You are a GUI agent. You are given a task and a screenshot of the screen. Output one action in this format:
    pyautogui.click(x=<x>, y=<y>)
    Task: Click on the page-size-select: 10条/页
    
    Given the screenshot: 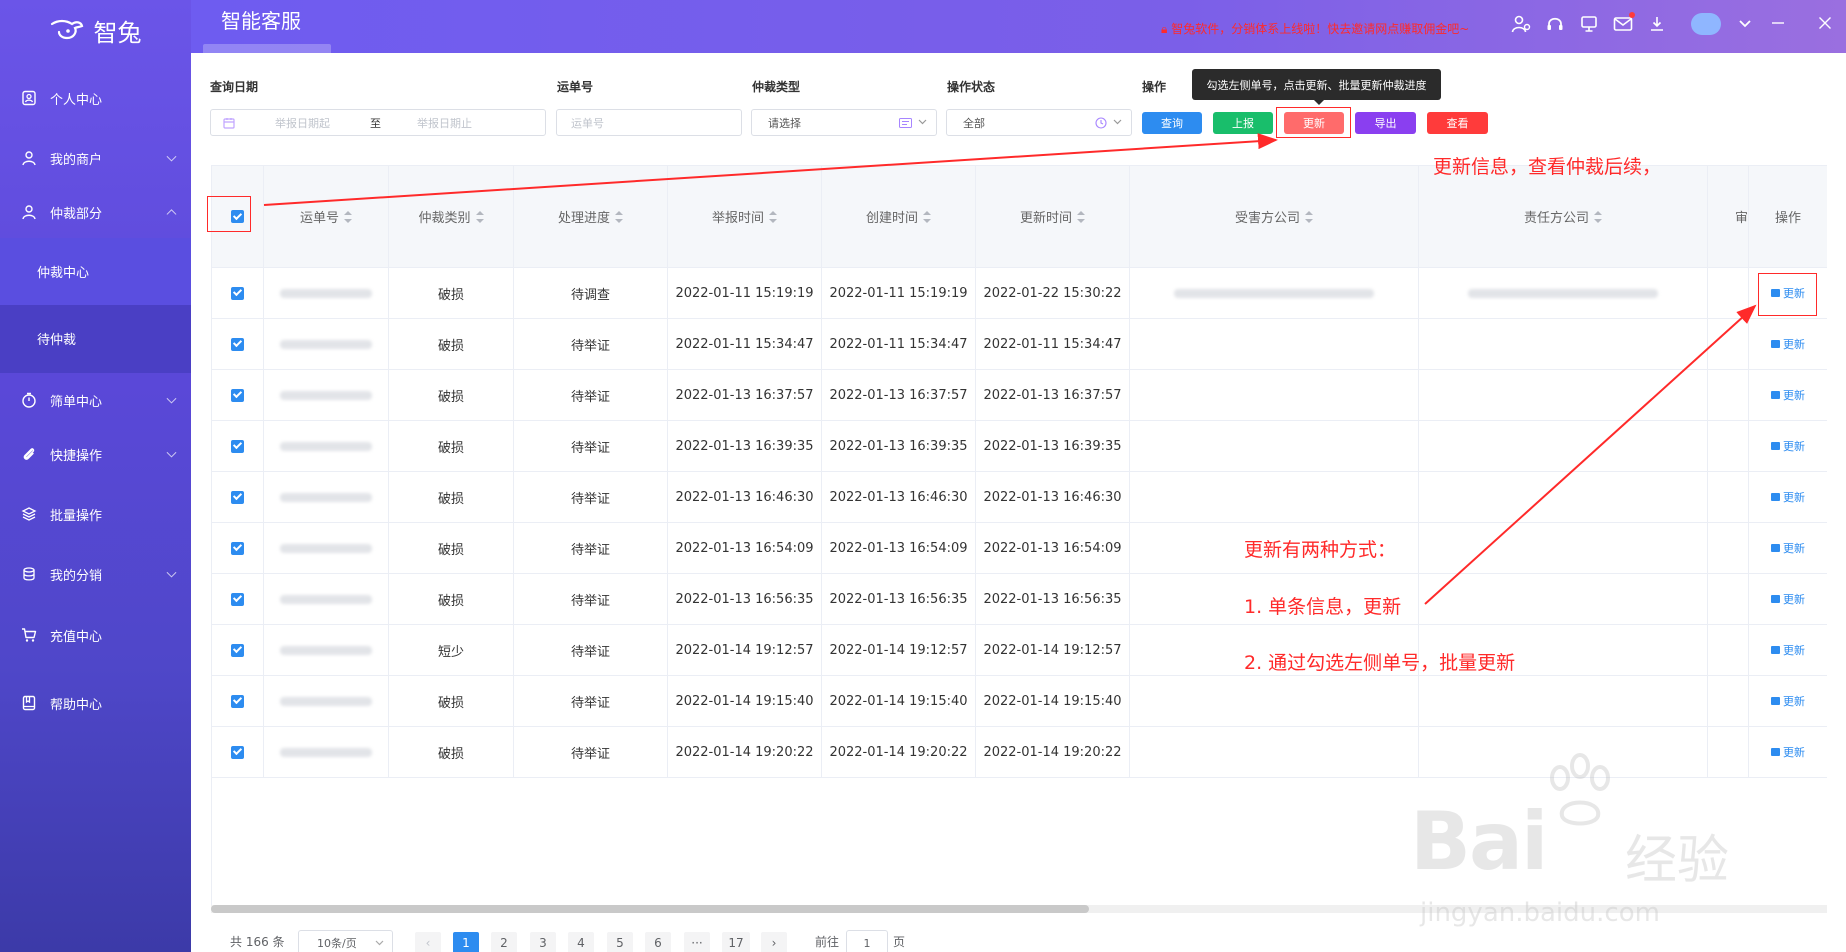 What is the action you would take?
    pyautogui.click(x=345, y=941)
    